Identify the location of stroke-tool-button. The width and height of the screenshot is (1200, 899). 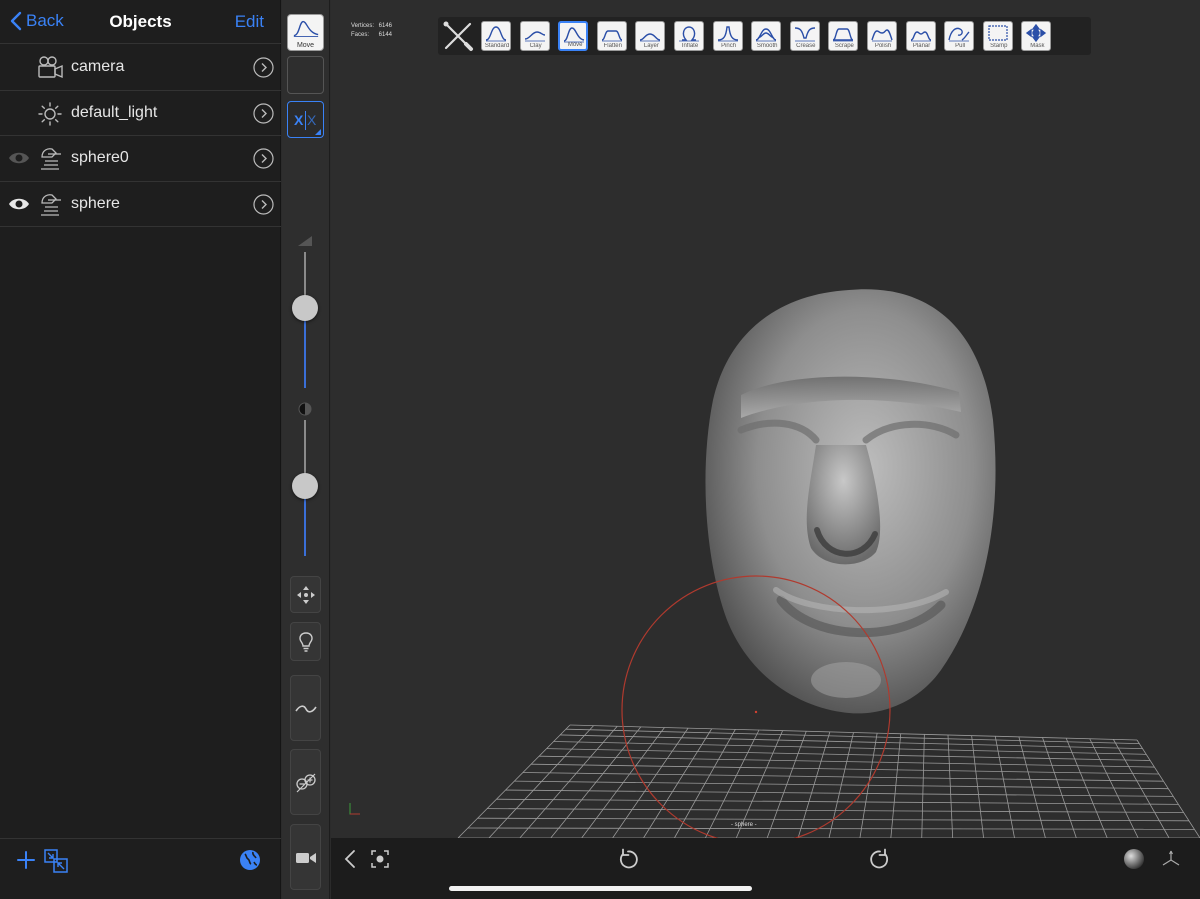
(305, 708).